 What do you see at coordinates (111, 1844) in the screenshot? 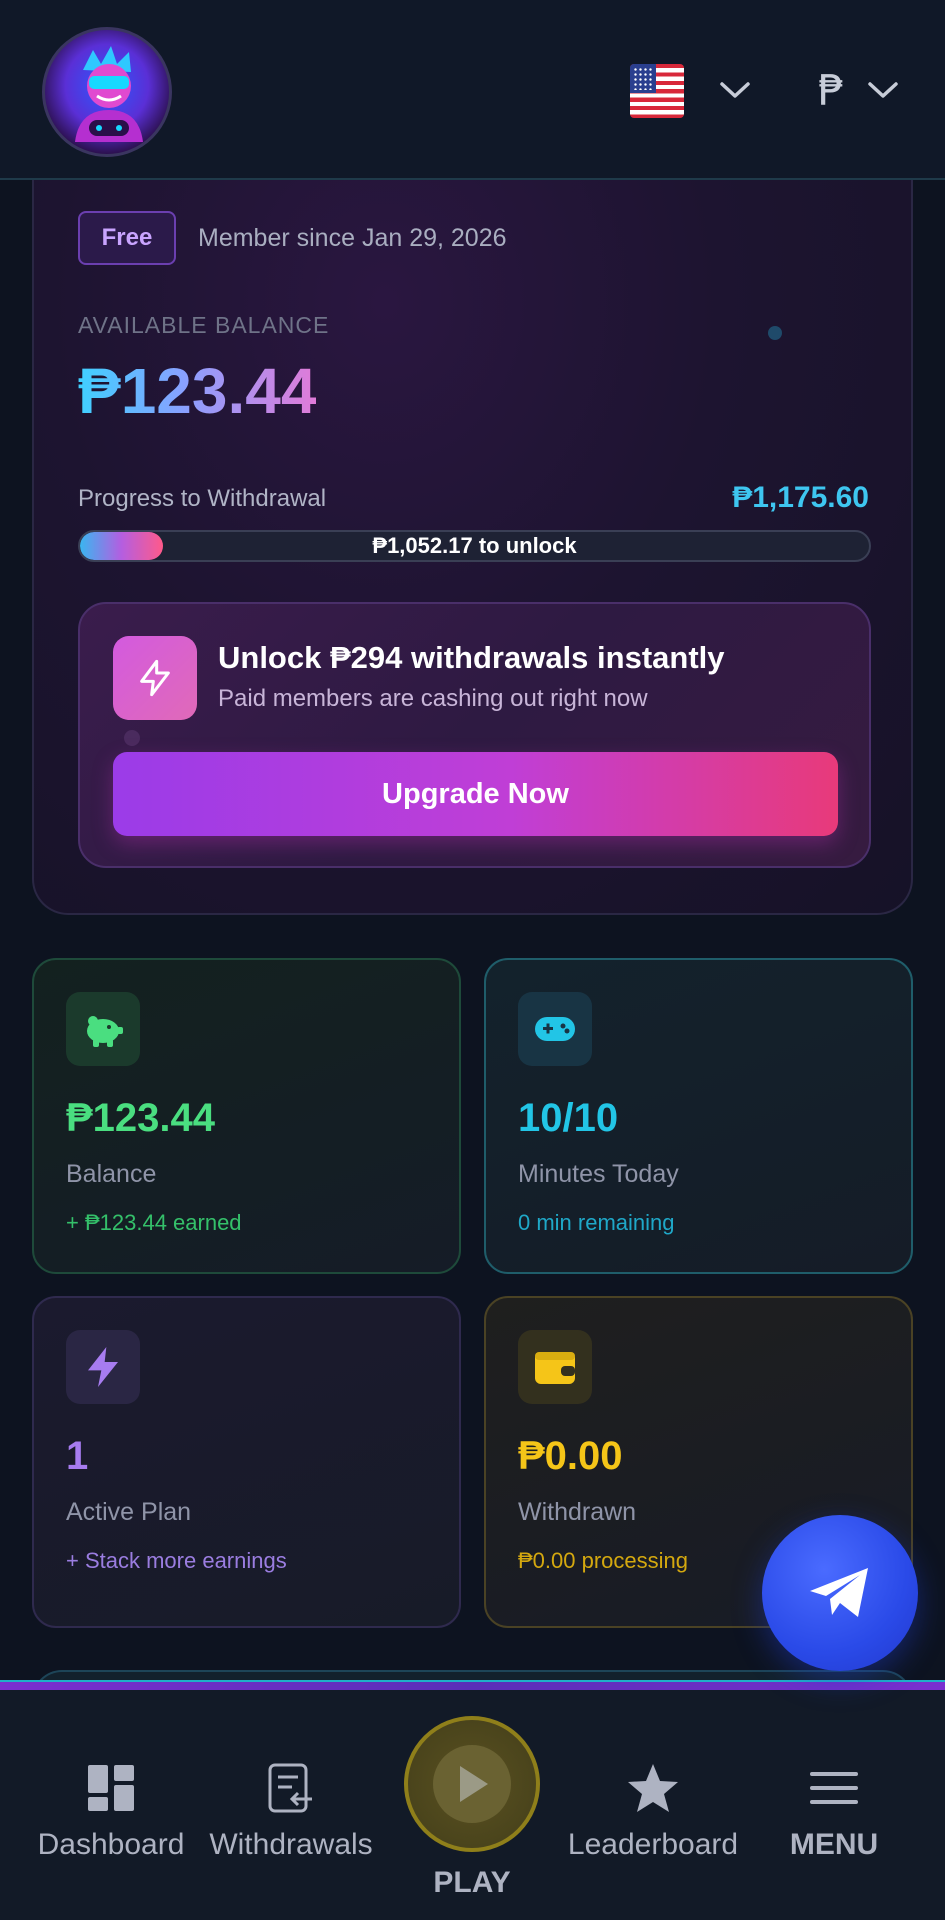
I see `nav-dashboard-label: Dashboard` at bounding box center [111, 1844].